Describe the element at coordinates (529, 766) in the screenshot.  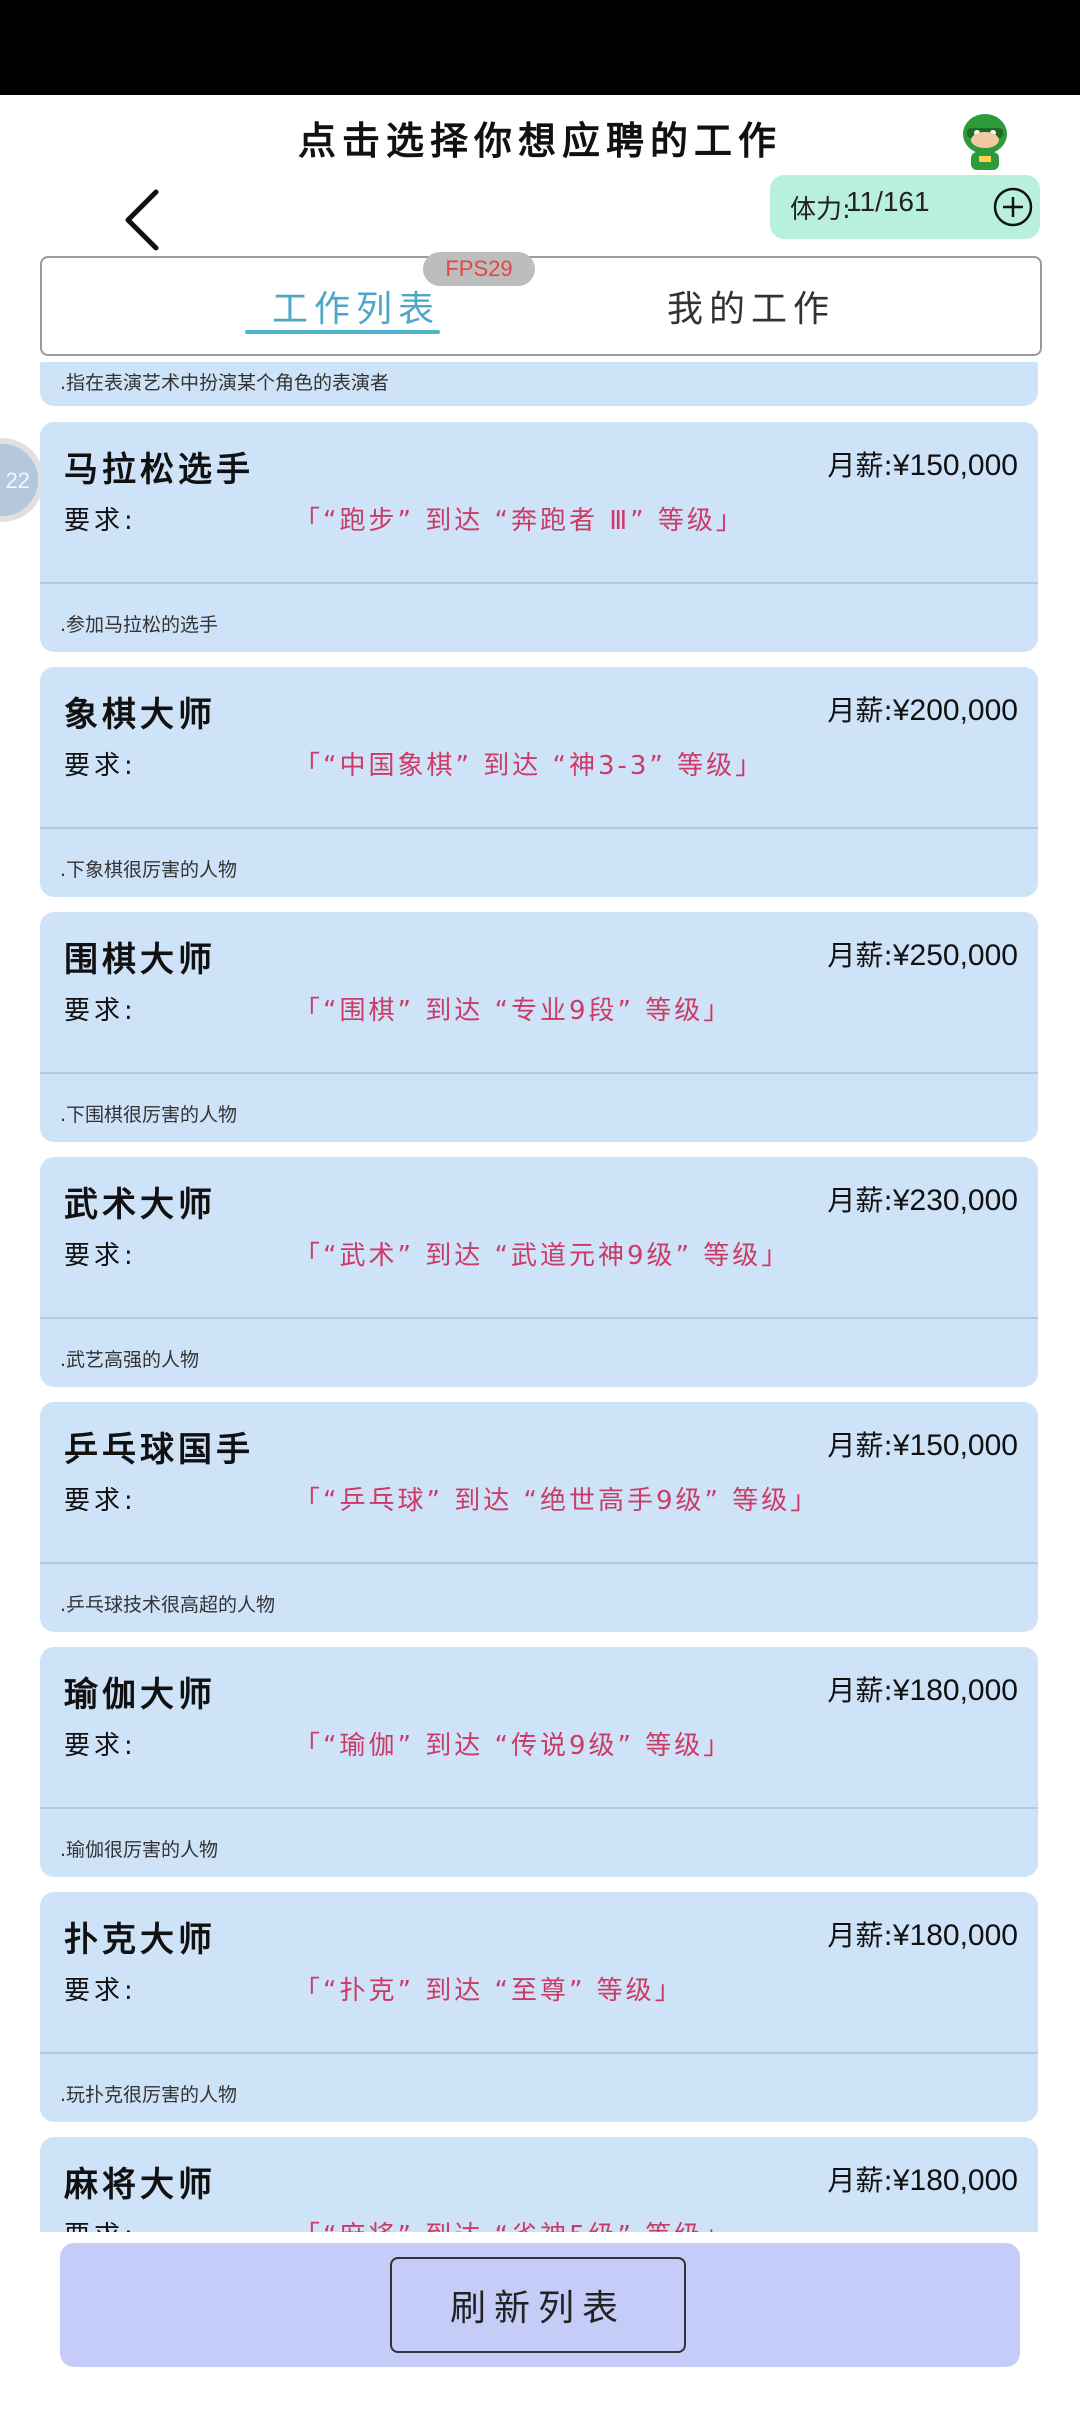
I see `job-requirement: 「“中国象棋” 到达 “神3-3” 等级」` at that location.